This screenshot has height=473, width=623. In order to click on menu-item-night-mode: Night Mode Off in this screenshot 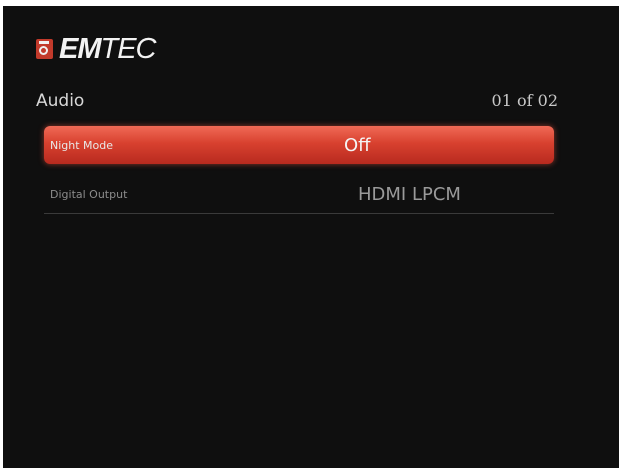, I will do `click(299, 145)`.